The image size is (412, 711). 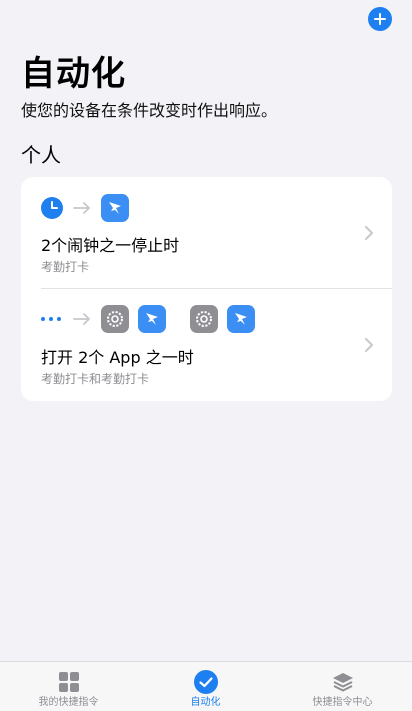 I want to click on tab-label: 快捷指令中心, so click(x=342, y=702).